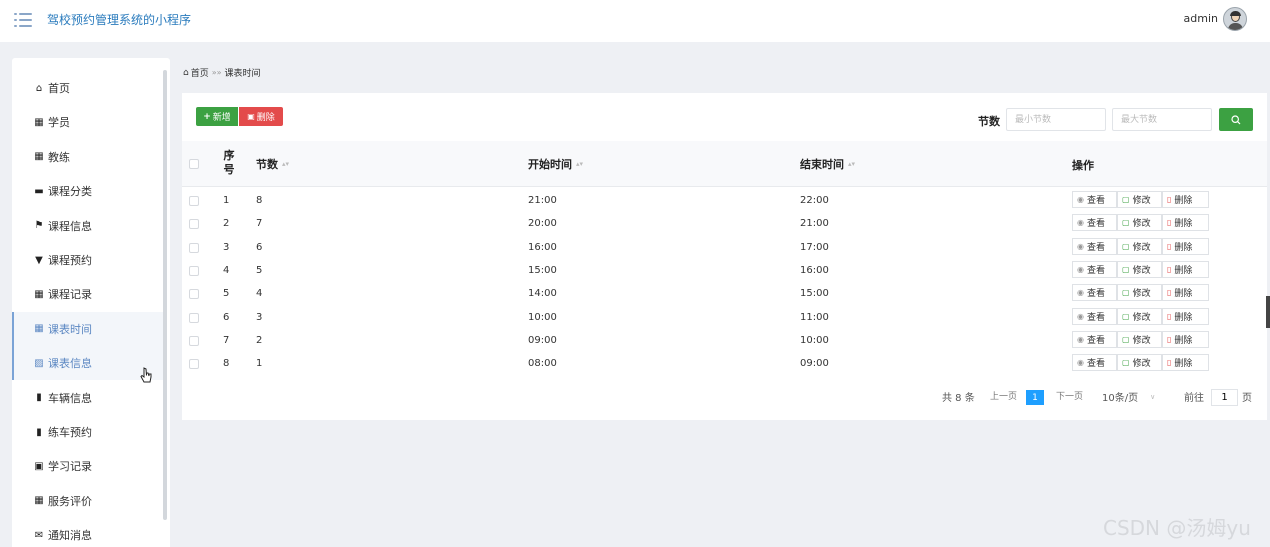 Image resolution: width=1270 pixels, height=547 pixels. I want to click on watermark: CSDN @汤姆yu, so click(1177, 528).